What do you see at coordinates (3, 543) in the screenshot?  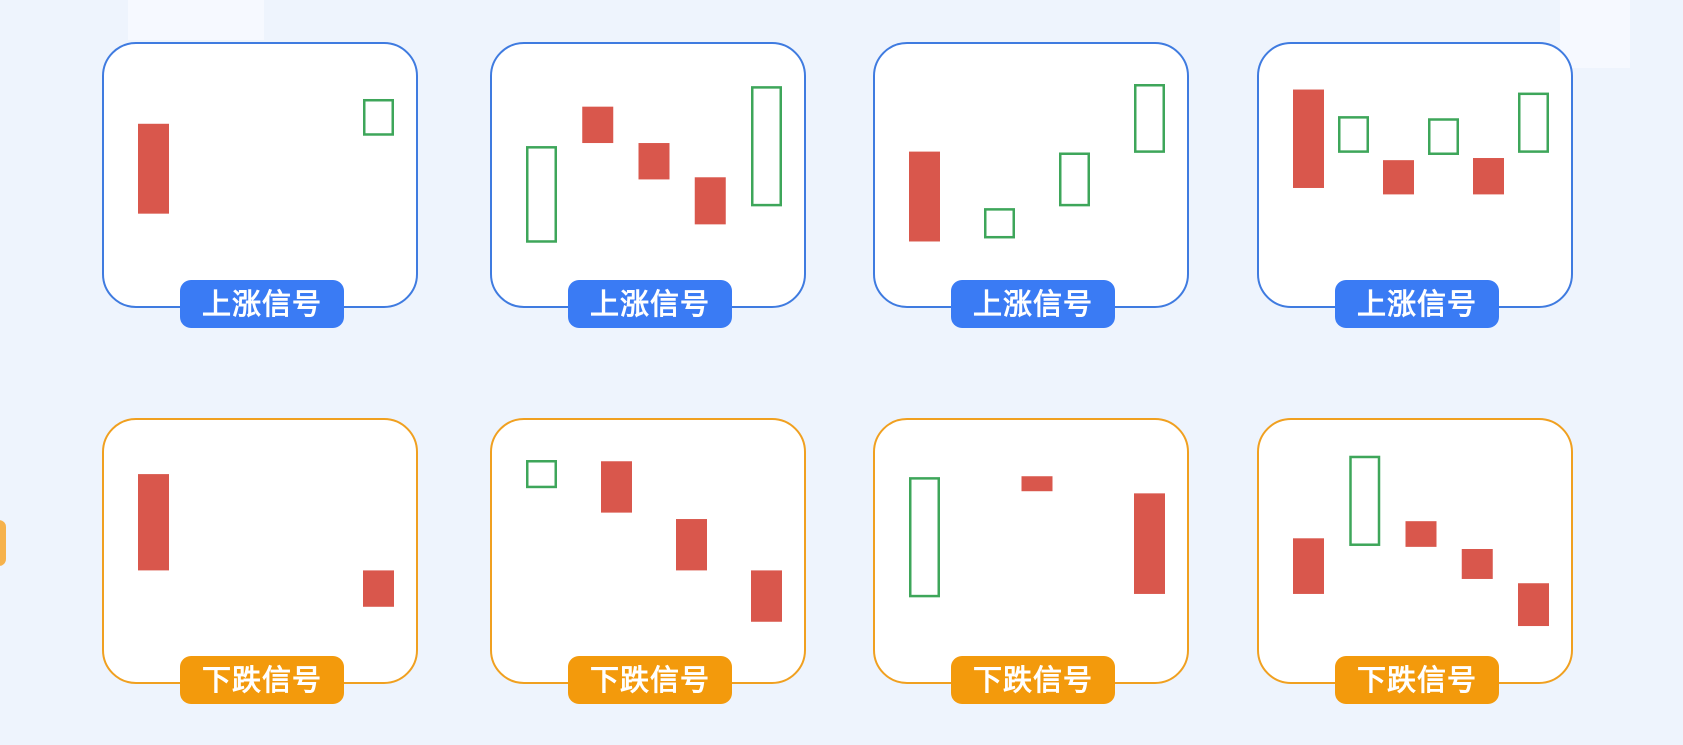 I see `decorative-dot` at bounding box center [3, 543].